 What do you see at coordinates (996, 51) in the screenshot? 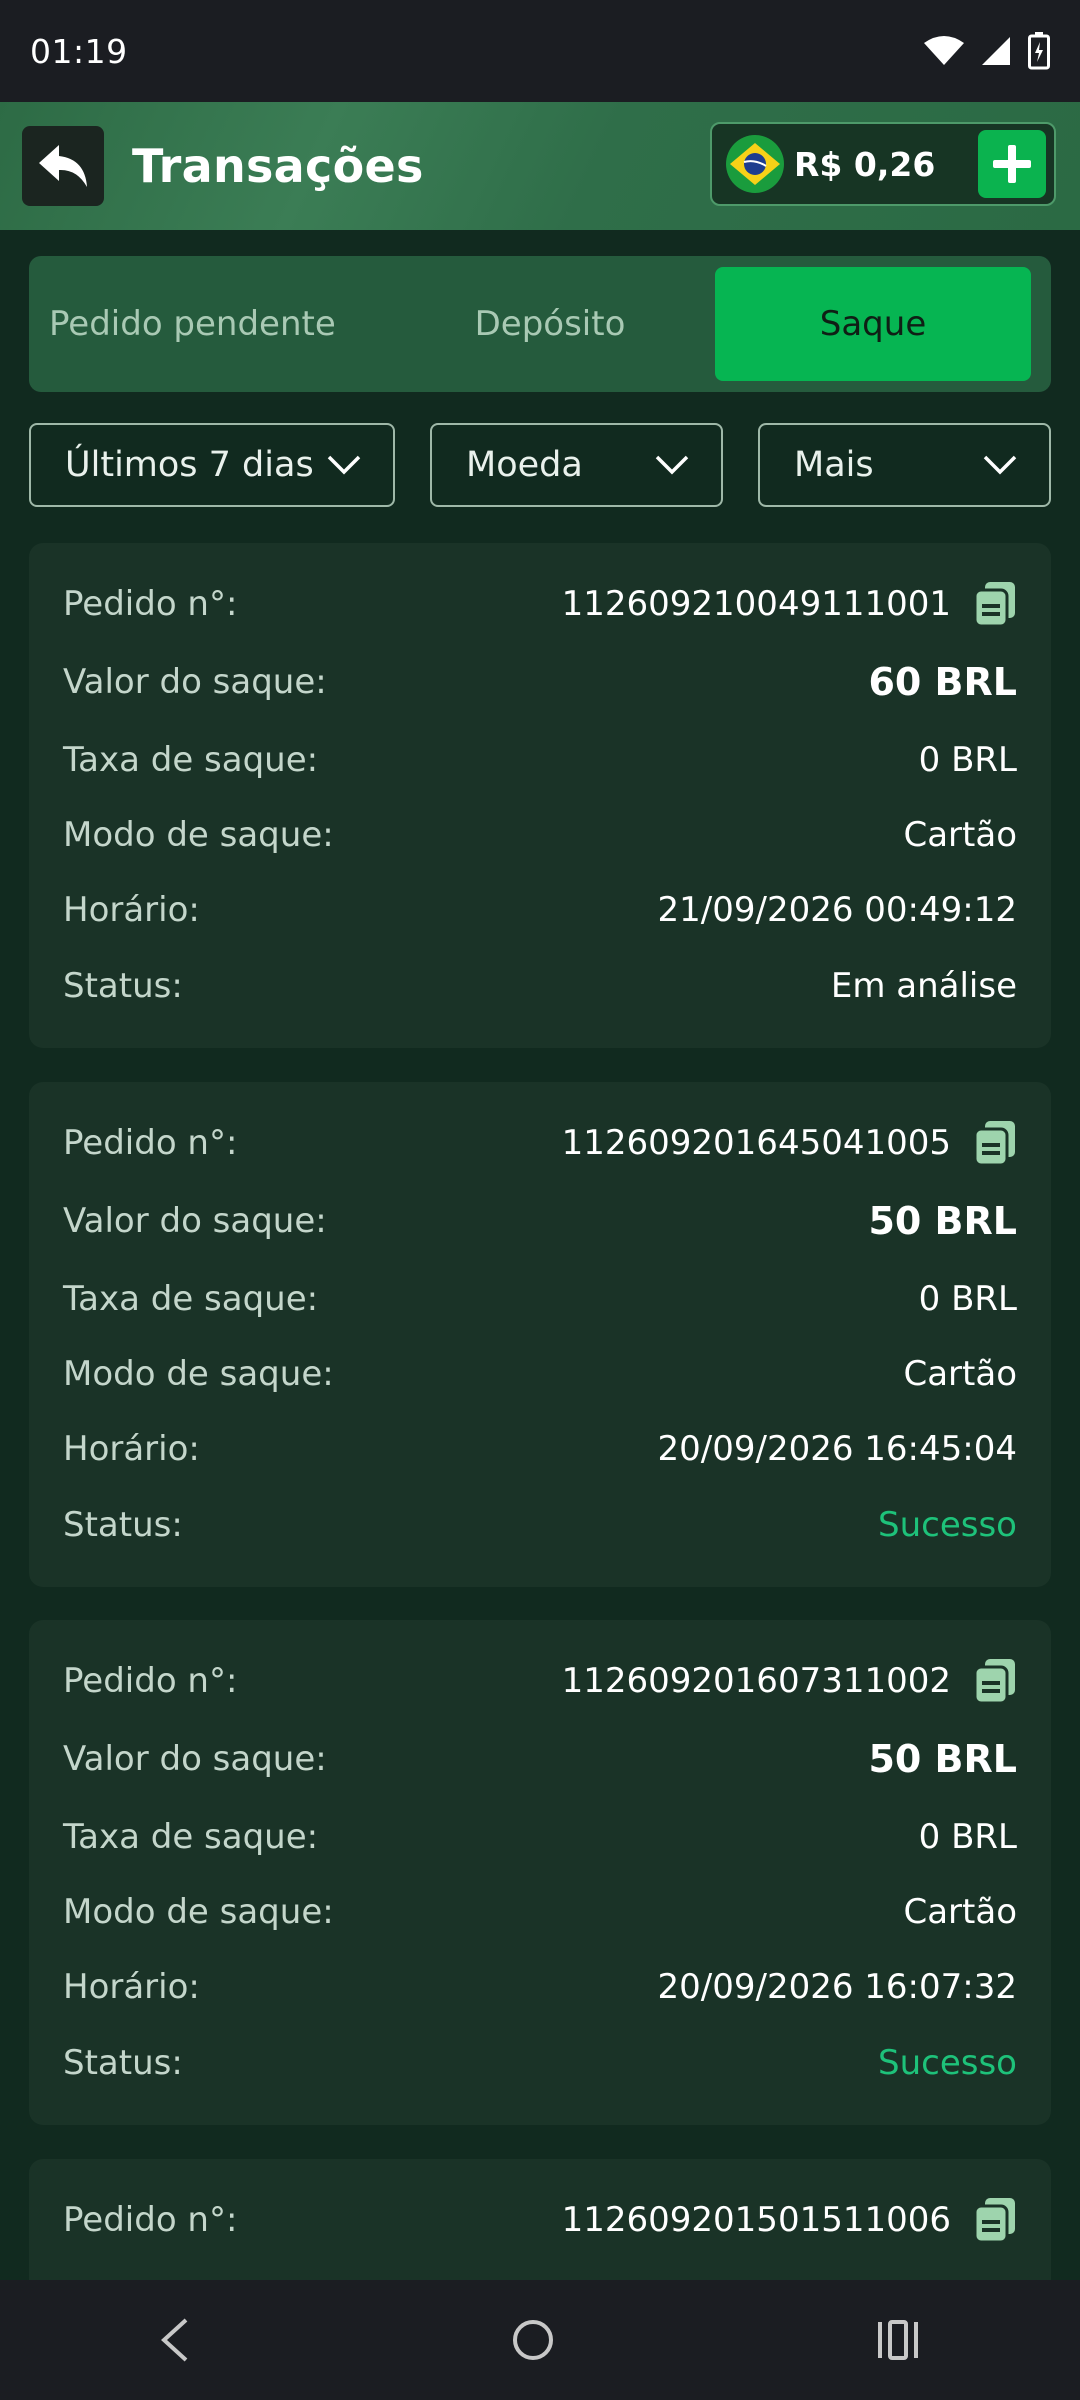
I see `signal-icon` at bounding box center [996, 51].